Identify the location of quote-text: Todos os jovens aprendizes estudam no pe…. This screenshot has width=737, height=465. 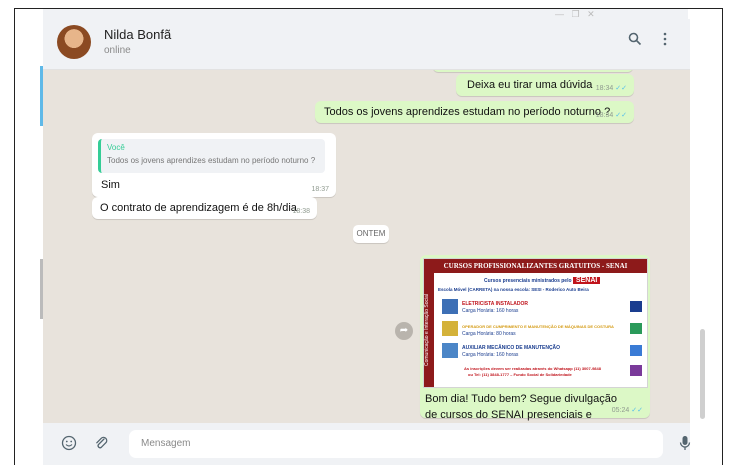
(211, 160).